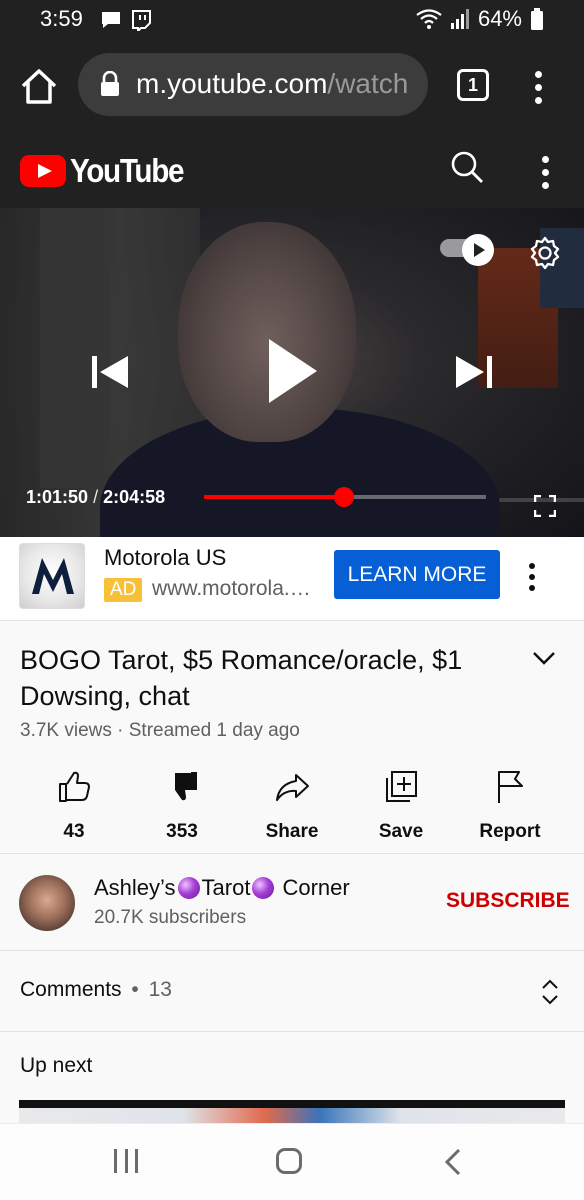  Describe the element at coordinates (532, 579) in the screenshot. I see `ad-menu-icon` at that location.